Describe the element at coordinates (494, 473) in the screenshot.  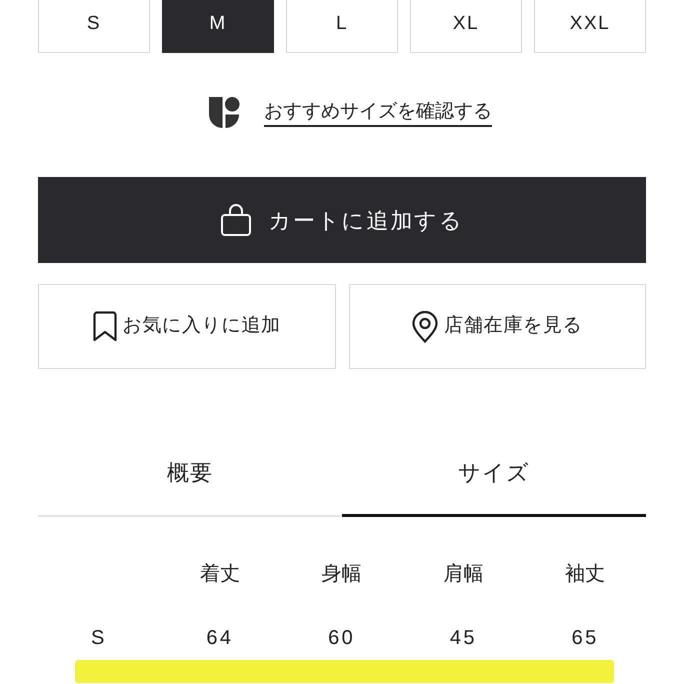
I see `tab: サイズ` at that location.